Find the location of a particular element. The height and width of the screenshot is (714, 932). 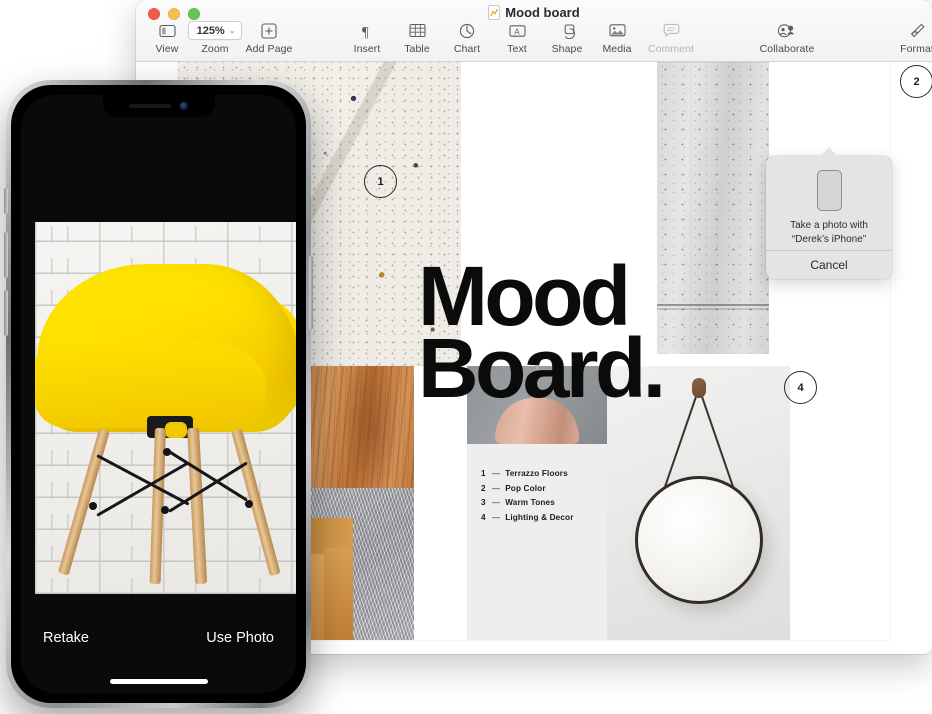

key-number: 1 is located at coordinates (483, 473).